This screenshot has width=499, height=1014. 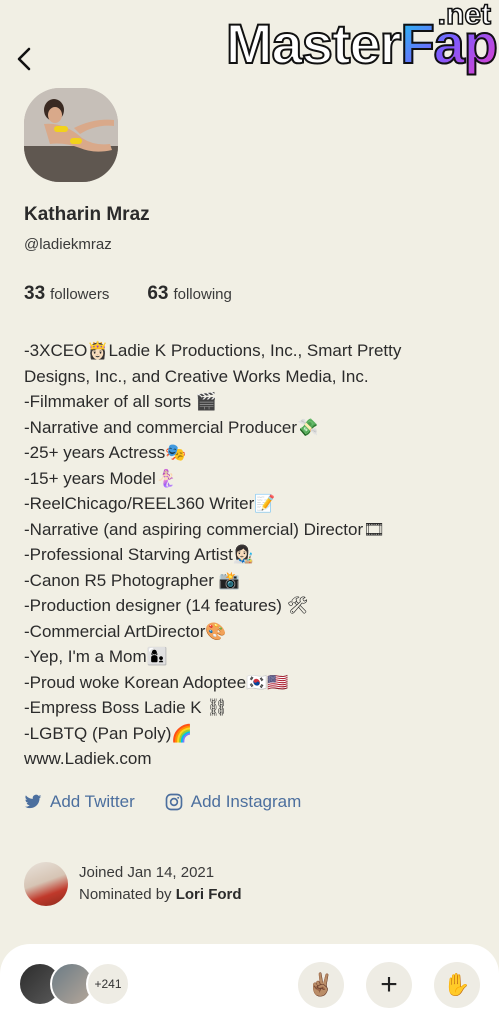 I want to click on nominator-avatar, so click(x=46, y=884).